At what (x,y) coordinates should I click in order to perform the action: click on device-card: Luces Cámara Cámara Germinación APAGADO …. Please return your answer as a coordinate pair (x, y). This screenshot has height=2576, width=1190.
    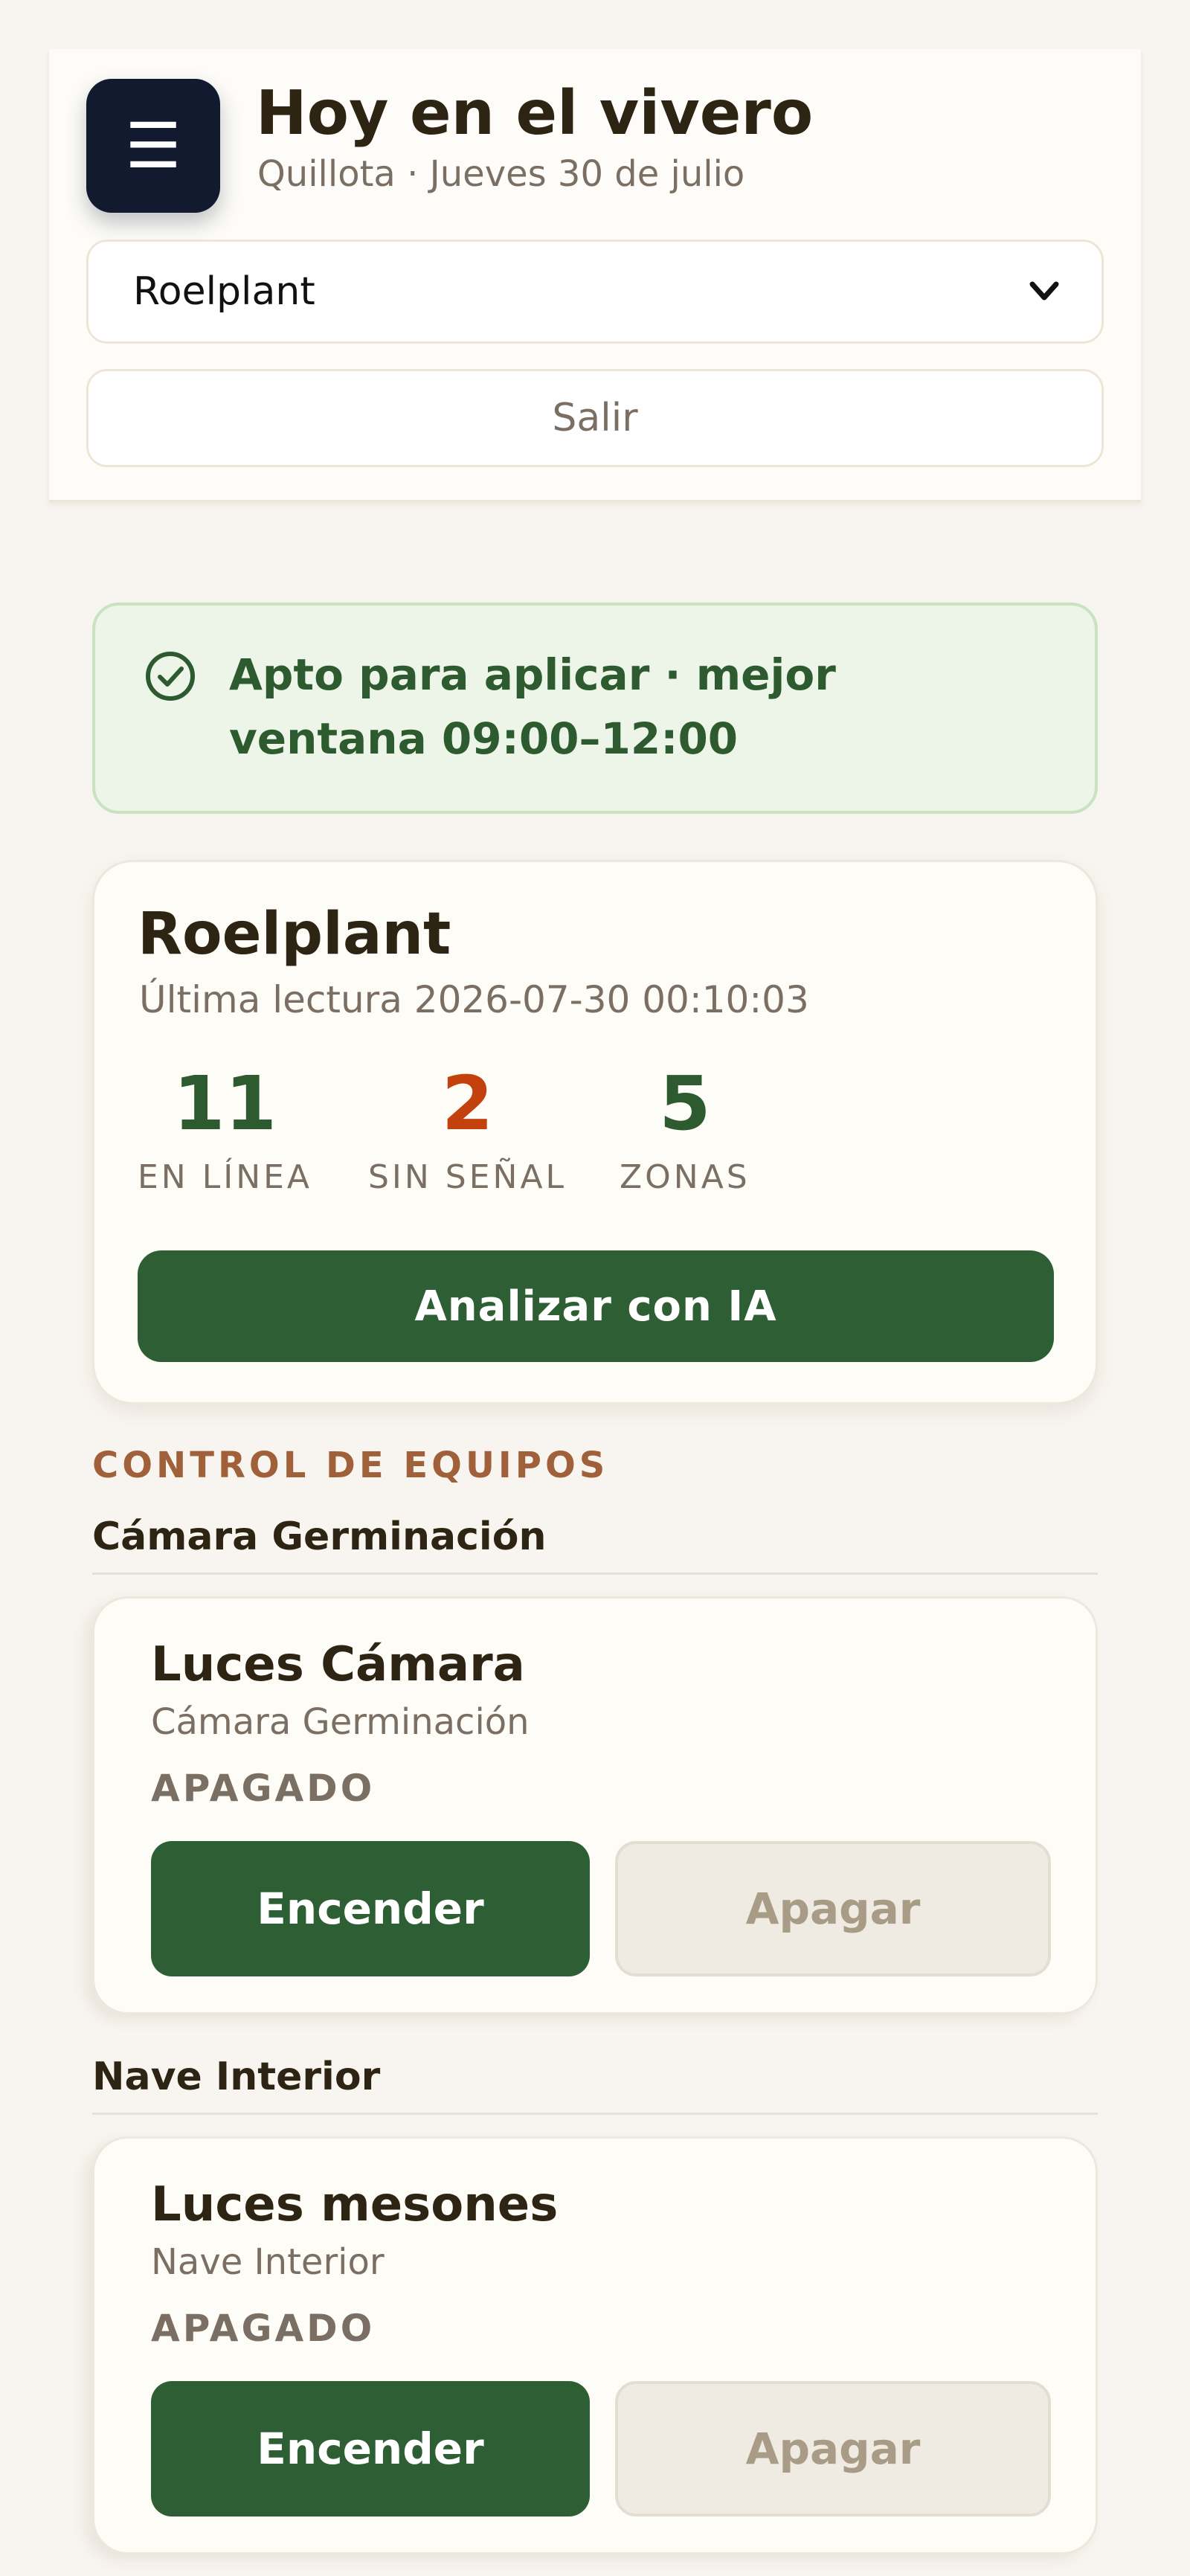
    Looking at the image, I should click on (595, 1805).